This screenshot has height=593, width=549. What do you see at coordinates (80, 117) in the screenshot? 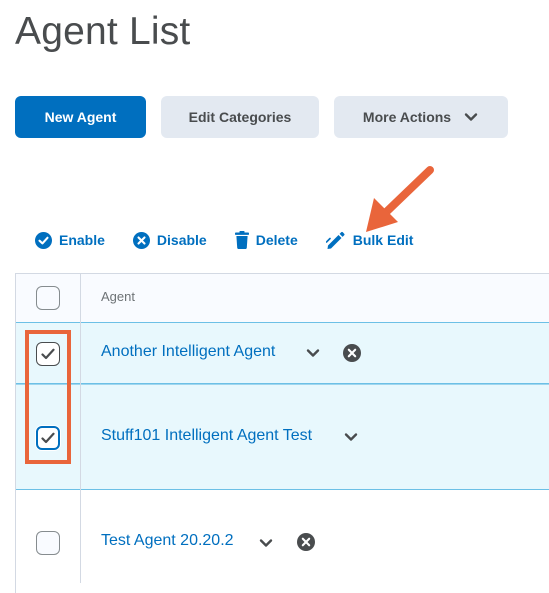
I see `new-agent-button: New Agent` at bounding box center [80, 117].